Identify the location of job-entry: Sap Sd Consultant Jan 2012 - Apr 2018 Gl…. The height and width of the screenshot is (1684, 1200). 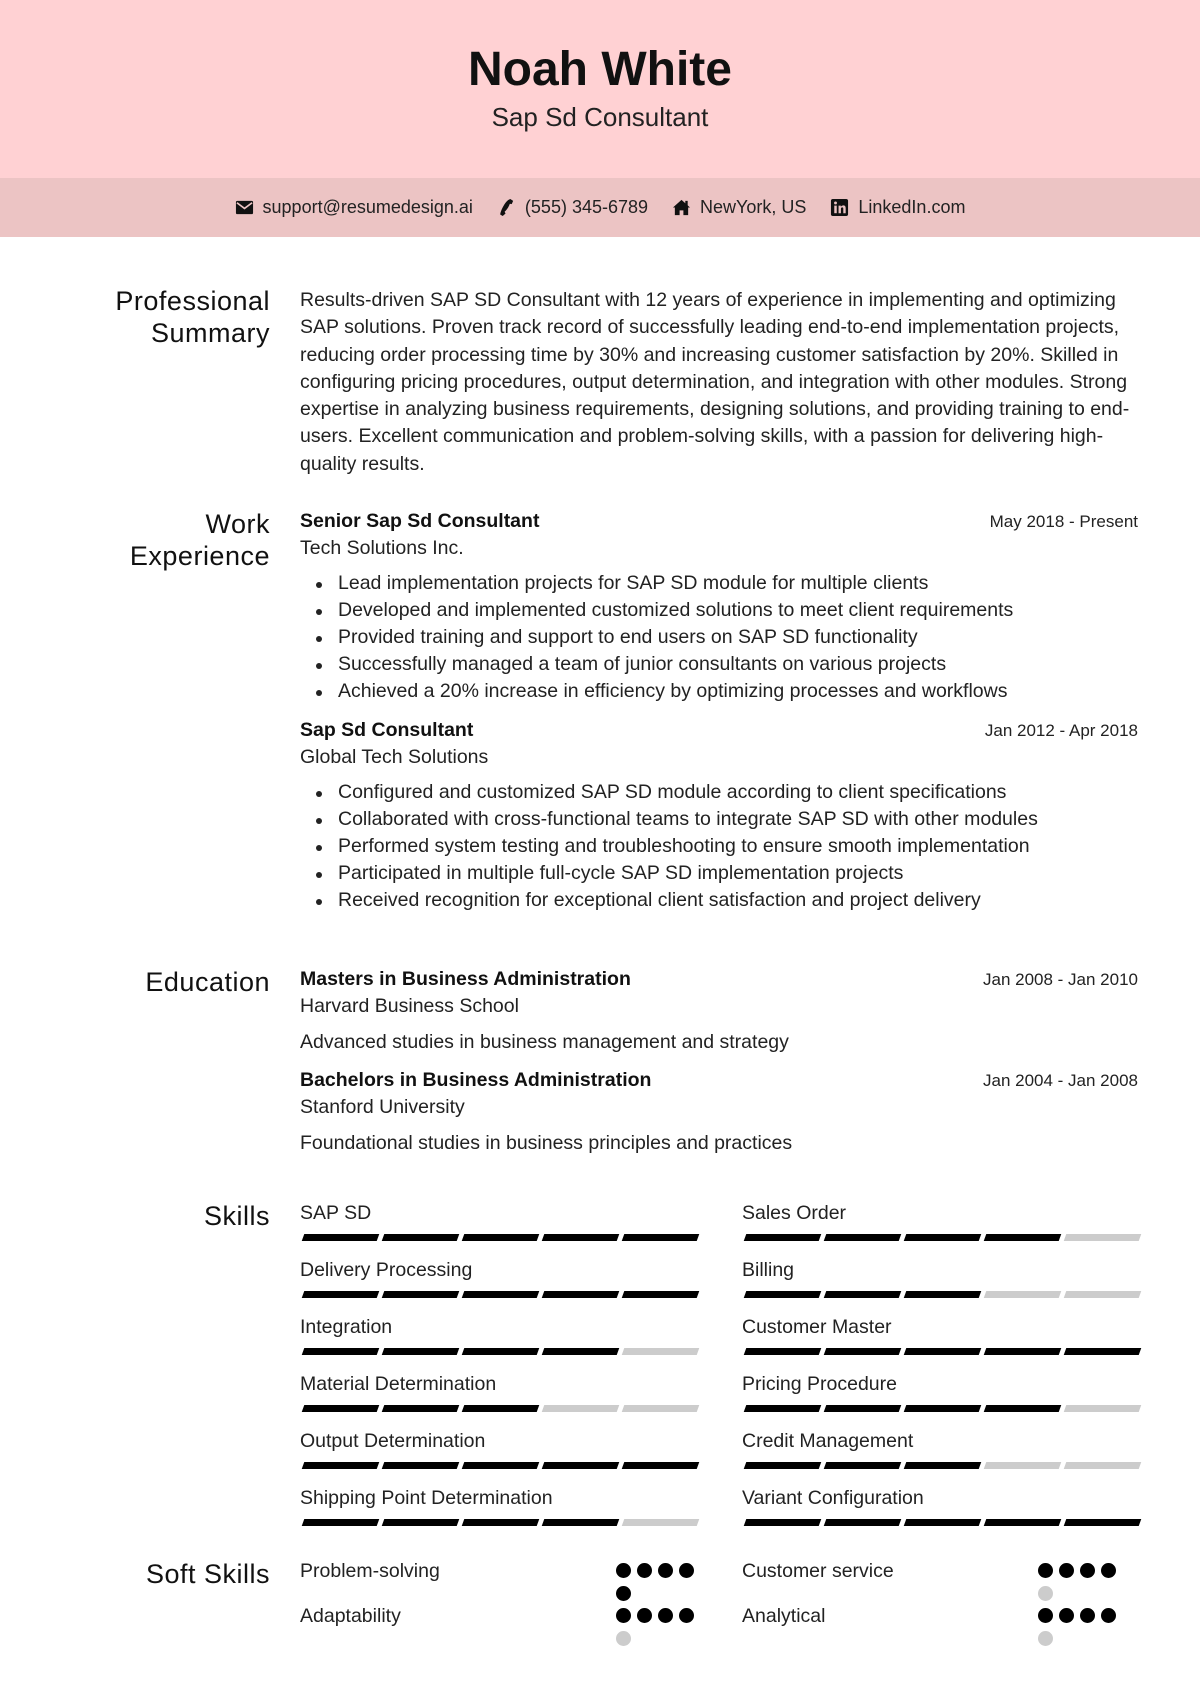
(719, 815).